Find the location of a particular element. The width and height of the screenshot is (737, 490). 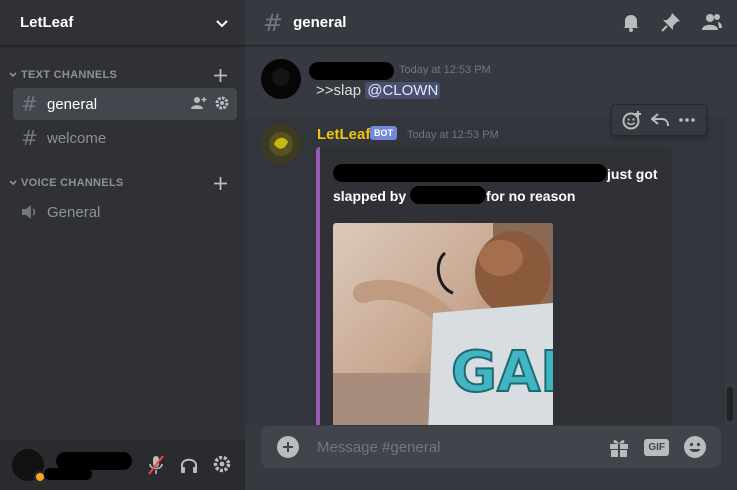

add-reaction-icon is located at coordinates (632, 120).